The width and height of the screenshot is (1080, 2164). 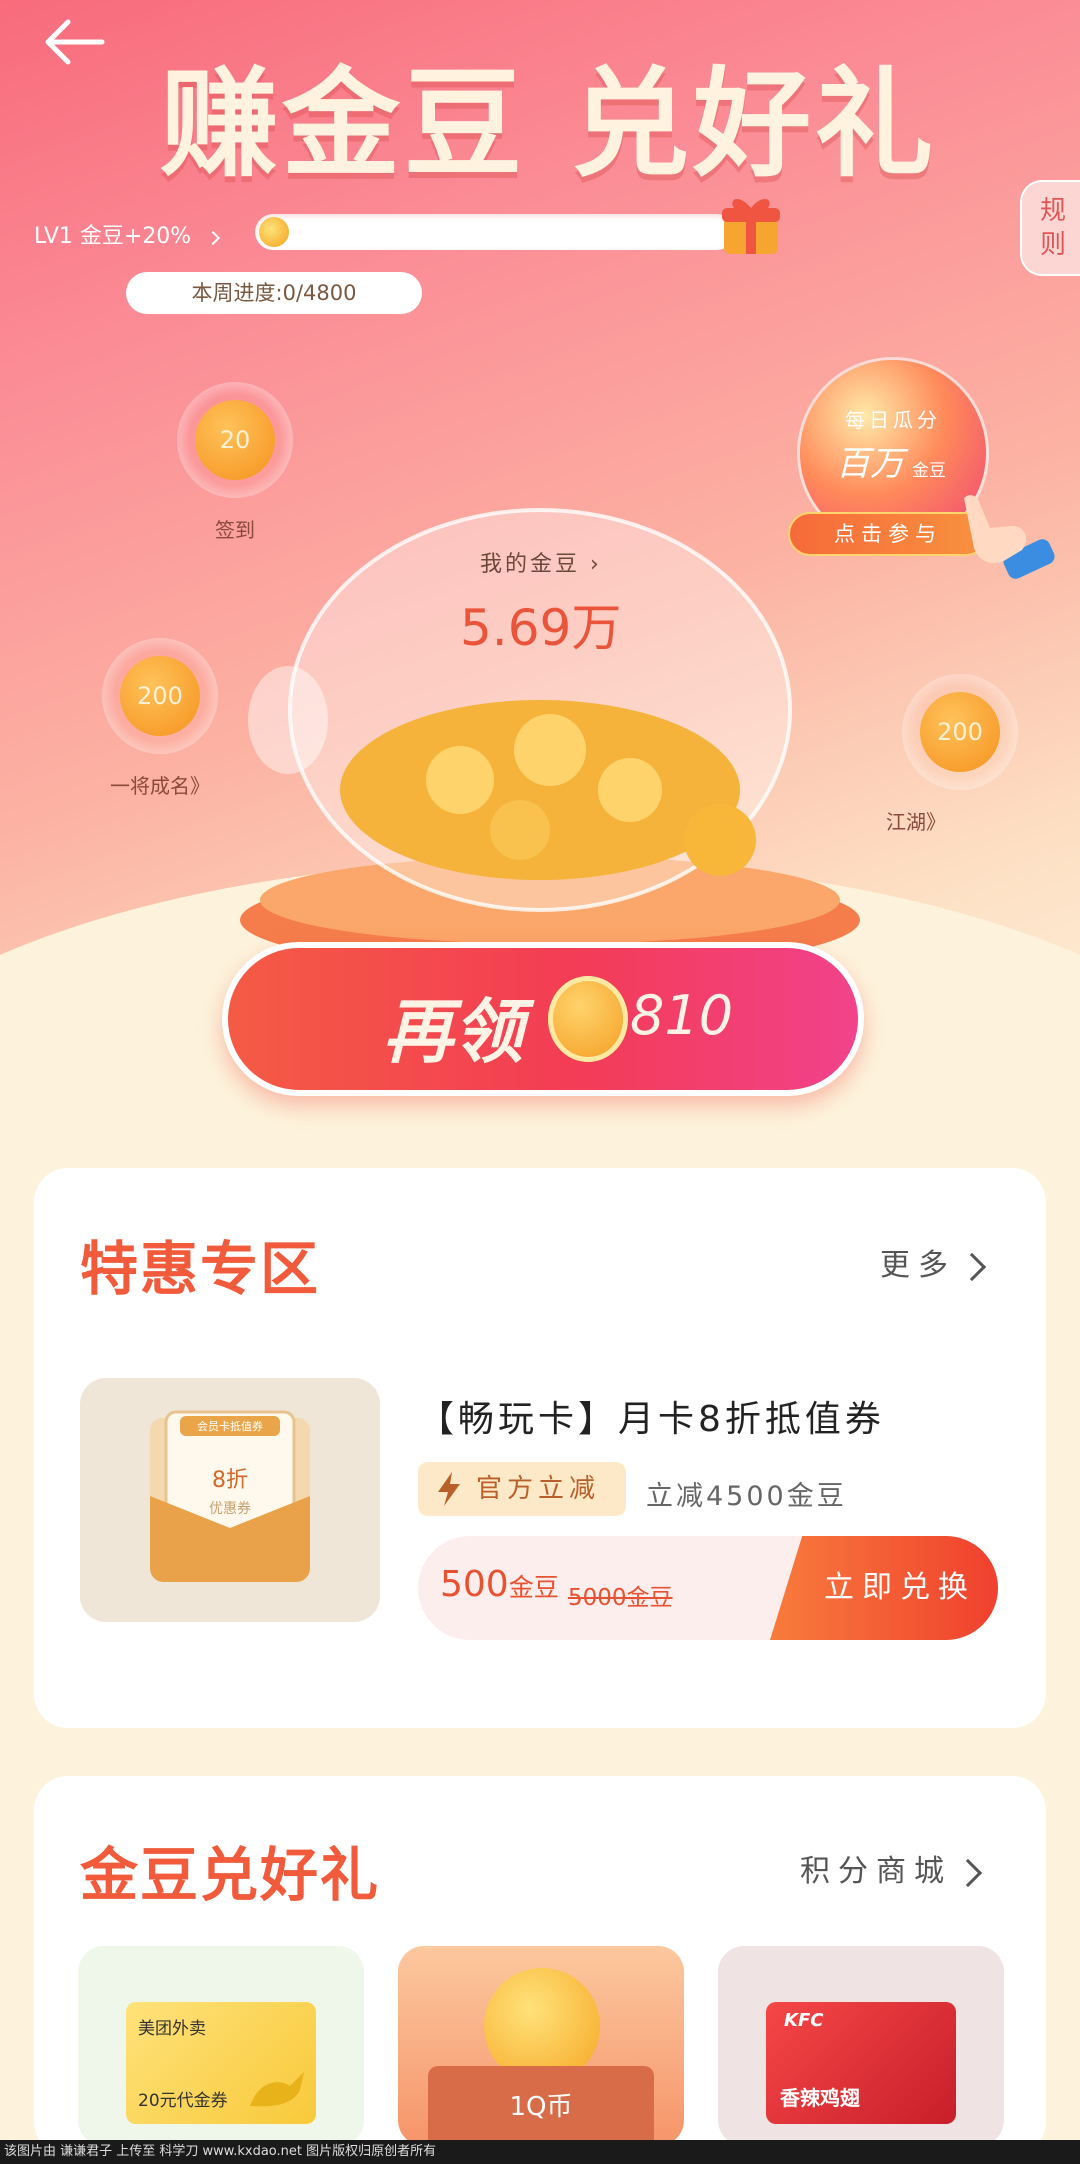 What do you see at coordinates (453, 1032) in the screenshot?
I see `claim-label: 再领` at bounding box center [453, 1032].